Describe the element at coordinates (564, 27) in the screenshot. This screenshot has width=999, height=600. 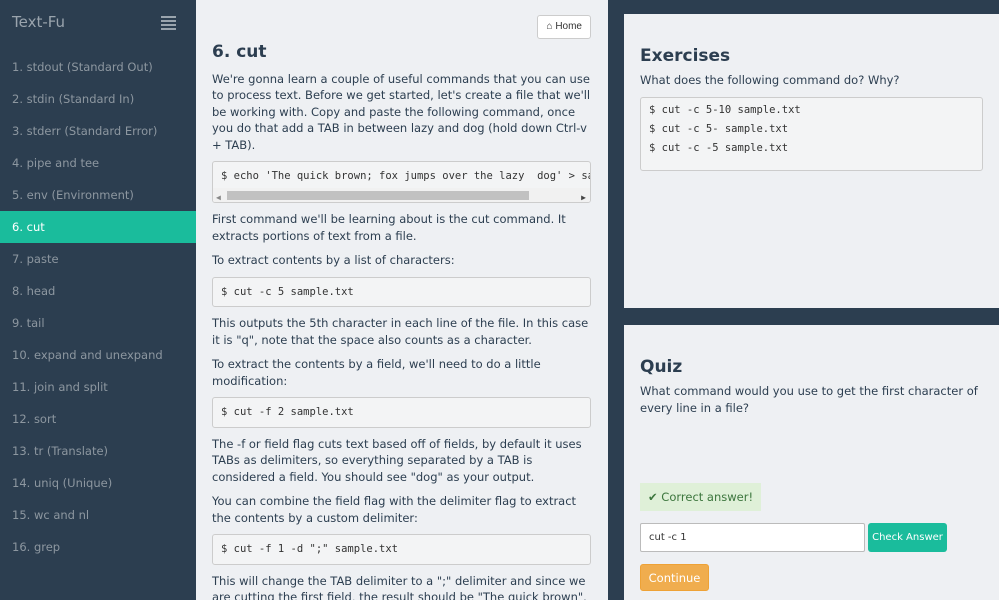
I see `home-button: ⌂ Home` at that location.